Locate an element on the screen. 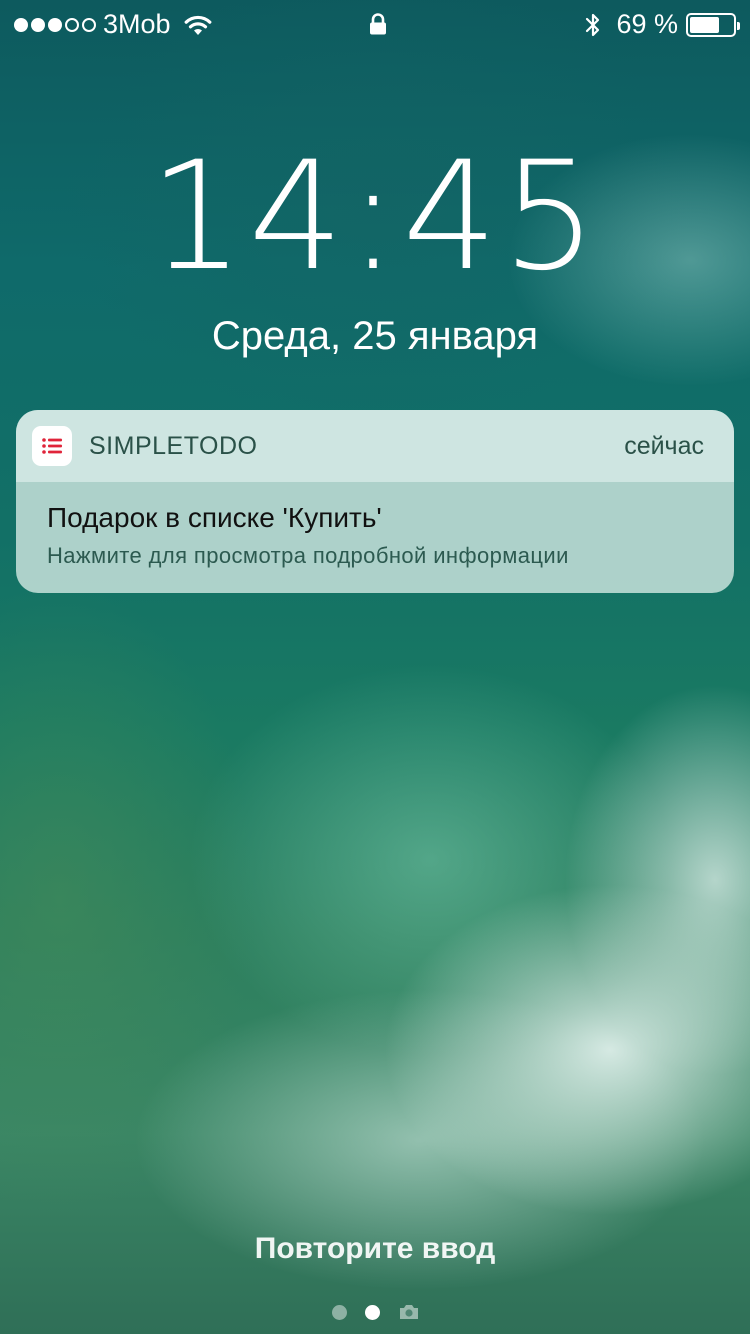 This screenshot has width=750, height=1334. status-right: 69 % is located at coordinates (662, 24).